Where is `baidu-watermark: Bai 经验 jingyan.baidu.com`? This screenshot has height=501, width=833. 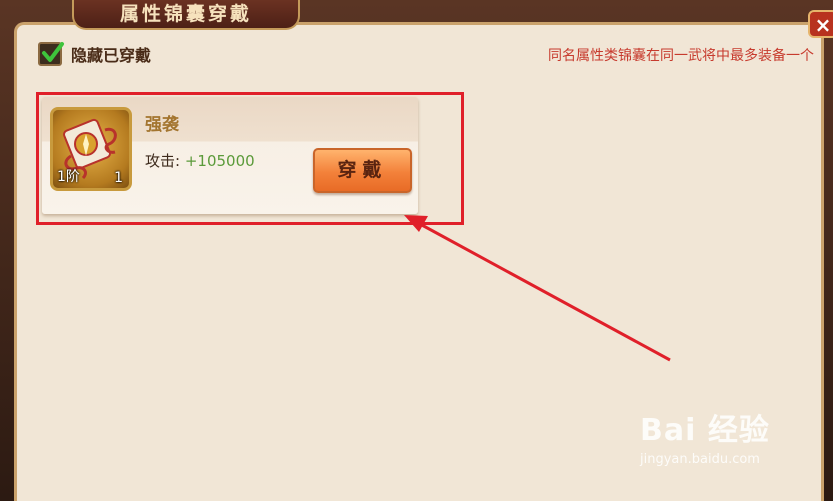
baidu-watermark: Bai 经验 jingyan.baidu.com is located at coordinates (725, 440).